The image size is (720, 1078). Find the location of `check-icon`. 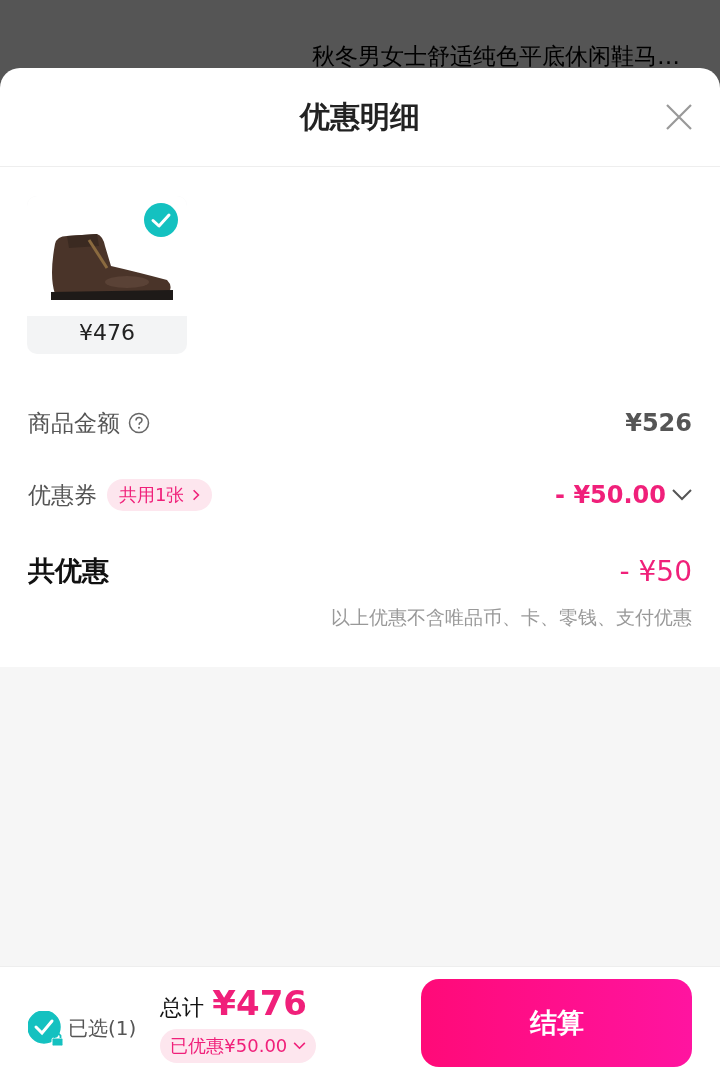

check-icon is located at coordinates (161, 220).